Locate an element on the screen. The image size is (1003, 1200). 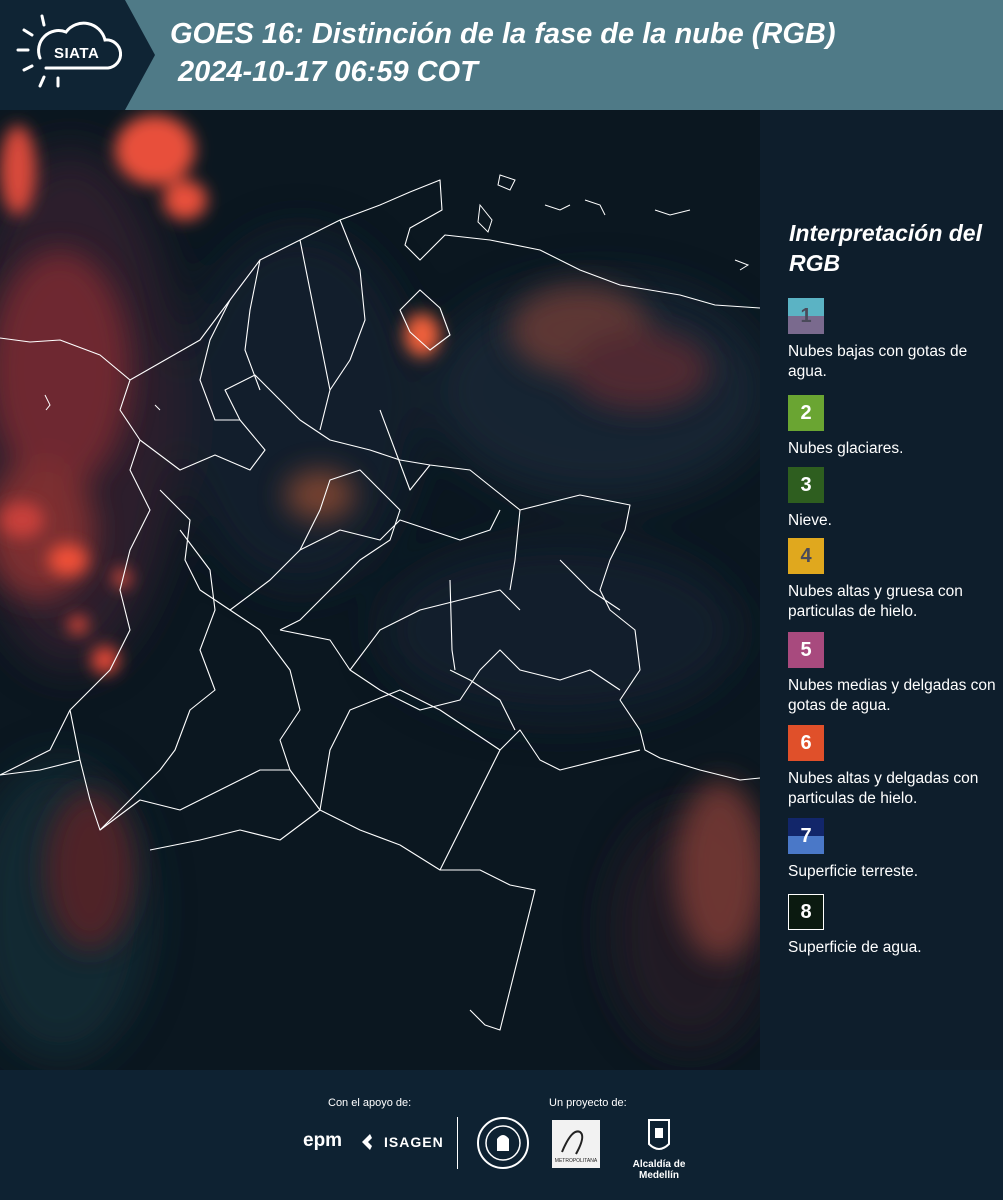
legend-item-8: 8 Superficie de agua. is located at coordinates (893, 926).